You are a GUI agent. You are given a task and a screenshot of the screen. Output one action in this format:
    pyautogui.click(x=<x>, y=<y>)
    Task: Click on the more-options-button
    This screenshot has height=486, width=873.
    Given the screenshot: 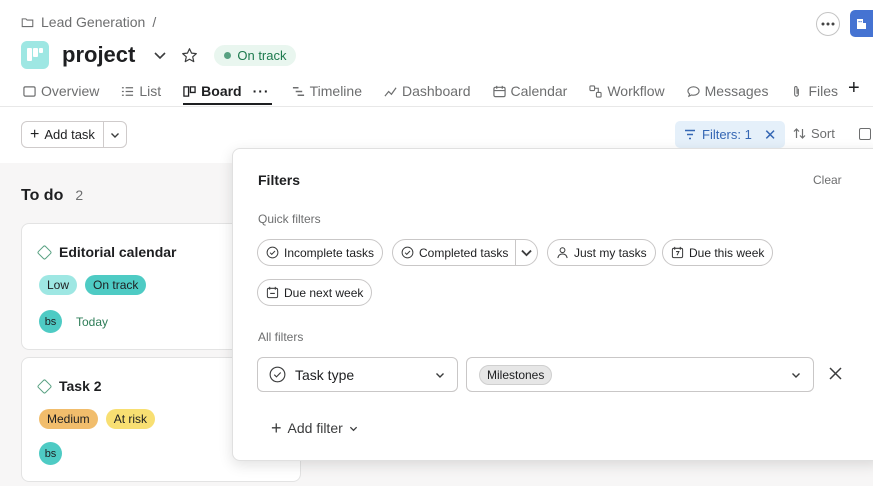 What is the action you would take?
    pyautogui.click(x=828, y=23)
    